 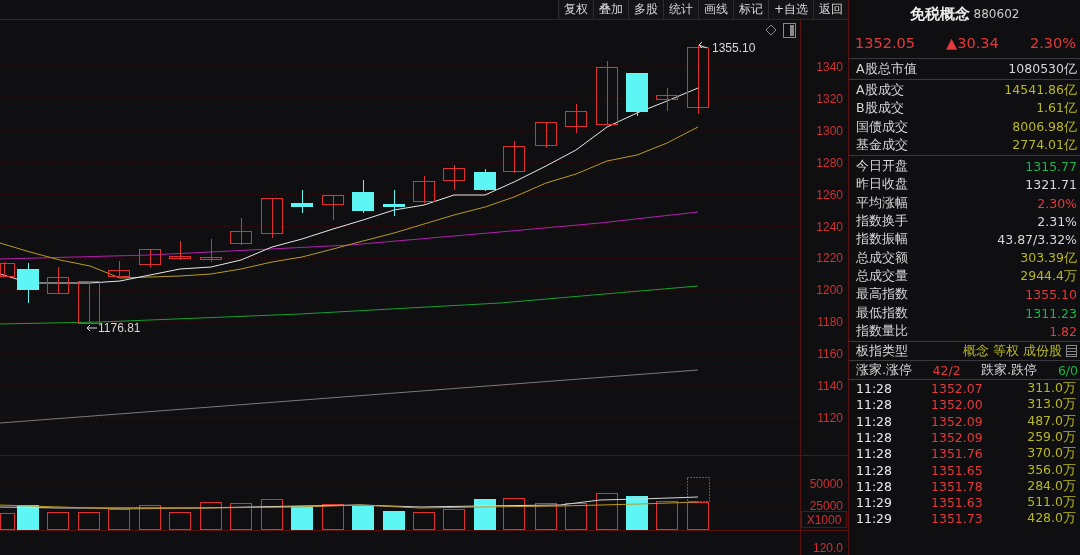 What do you see at coordinates (976, 351) in the screenshot?
I see `board-tag: 概念` at bounding box center [976, 351].